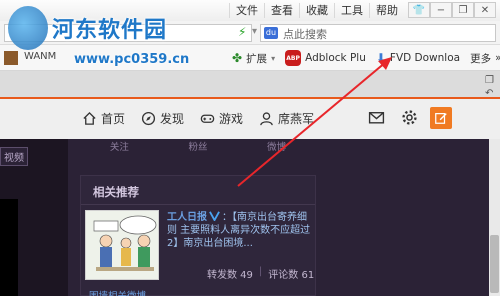 The image size is (500, 296). Describe the element at coordinates (376, 117) in the screenshot. I see `mail-icon` at that location.